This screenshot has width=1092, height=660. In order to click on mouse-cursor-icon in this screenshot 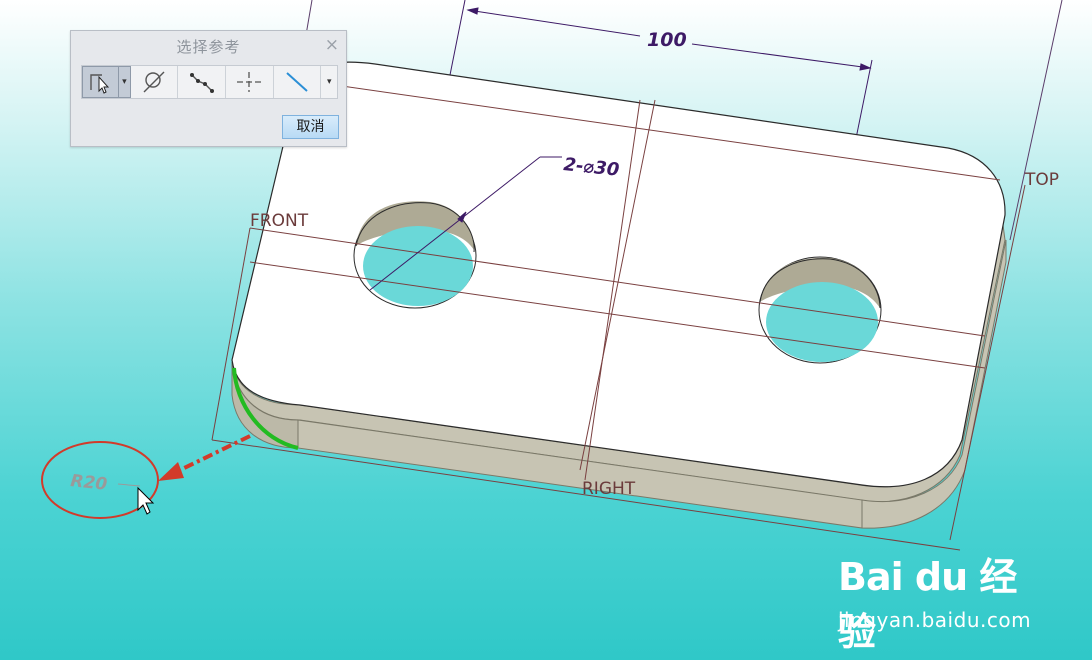, I will do `click(146, 500)`.